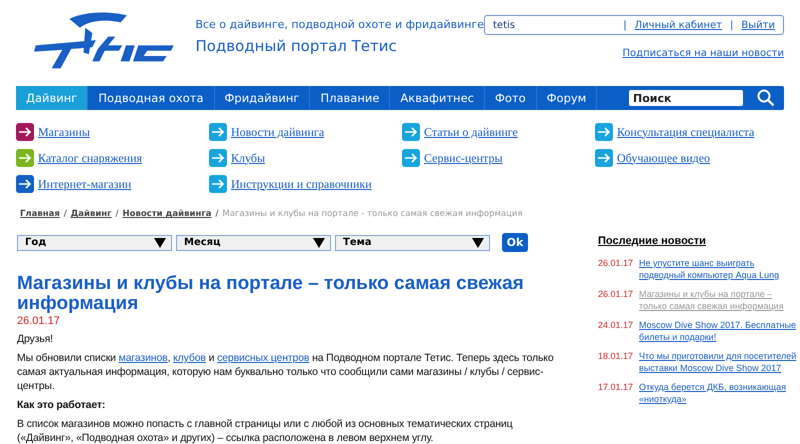 The height and width of the screenshot is (444, 800). What do you see at coordinates (61, 405) in the screenshot?
I see `subheading: Как это работает:` at bounding box center [61, 405].